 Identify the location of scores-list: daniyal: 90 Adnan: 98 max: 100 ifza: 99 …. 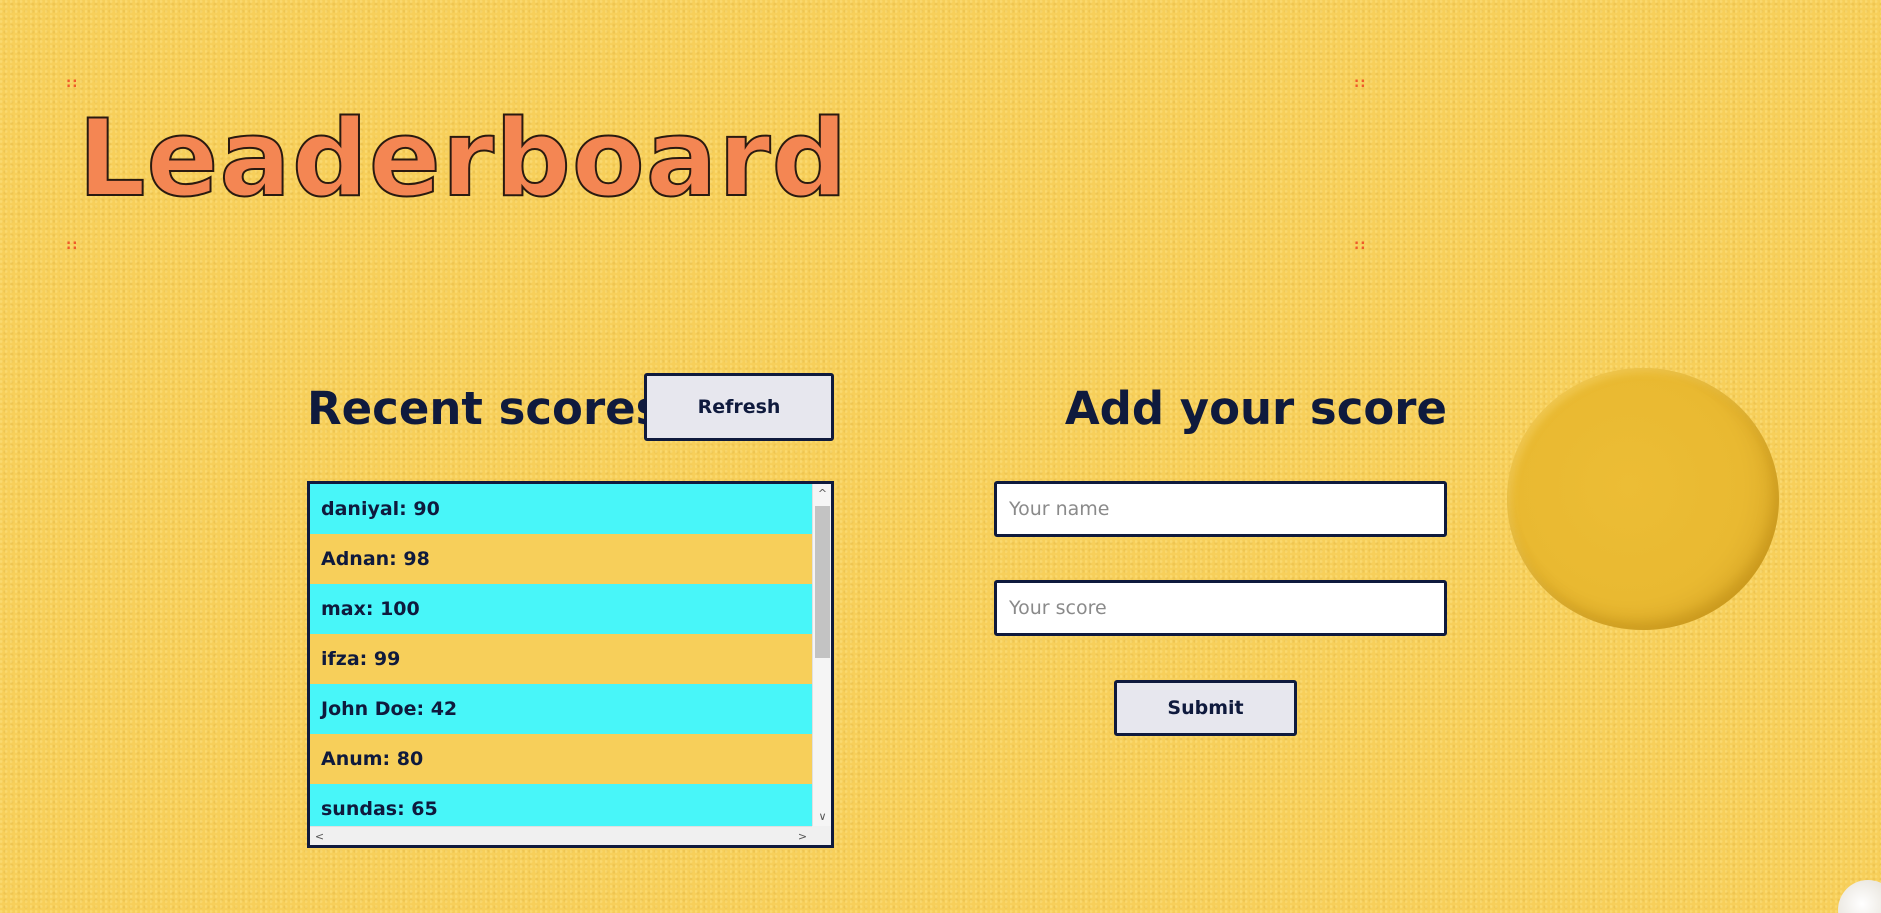
(561, 655).